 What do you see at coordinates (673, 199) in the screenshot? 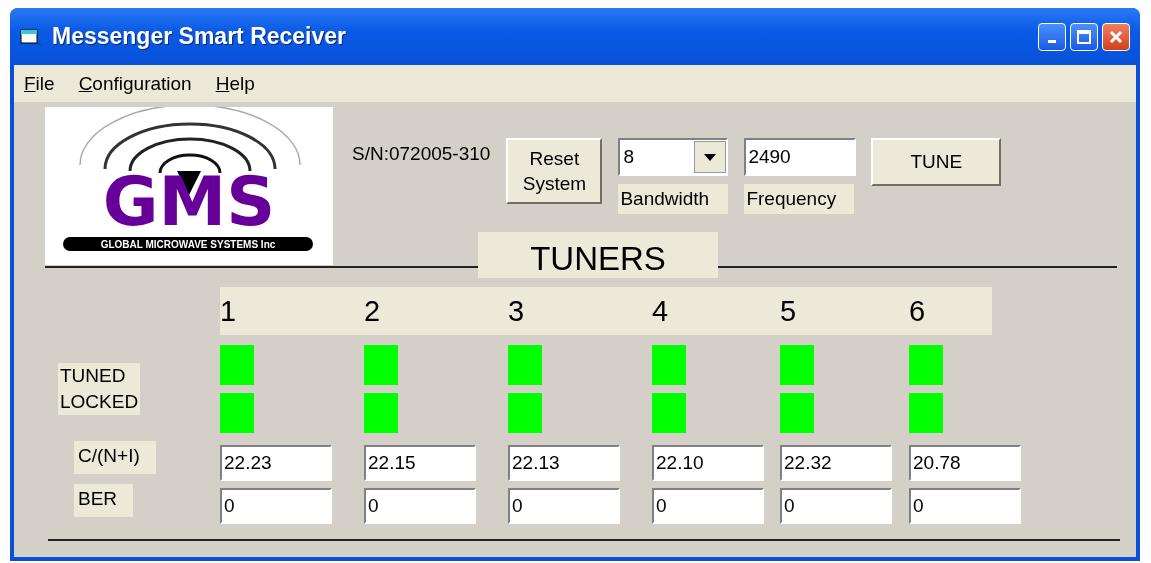
I see `bandwidth-label: Bandwidth` at bounding box center [673, 199].